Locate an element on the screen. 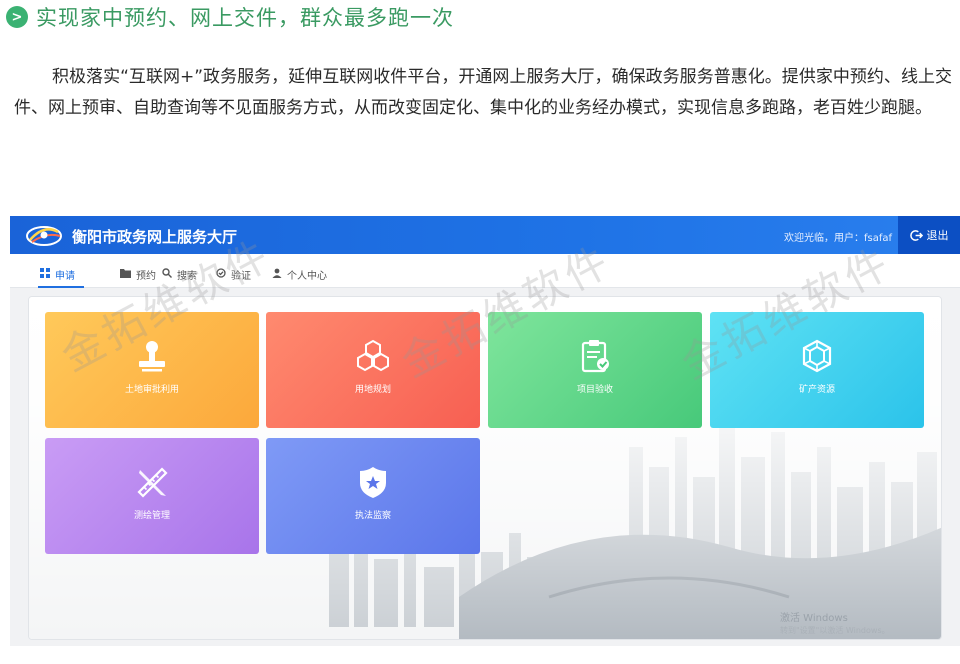 The width and height of the screenshot is (960, 664). logout-icon is located at coordinates (916, 235).